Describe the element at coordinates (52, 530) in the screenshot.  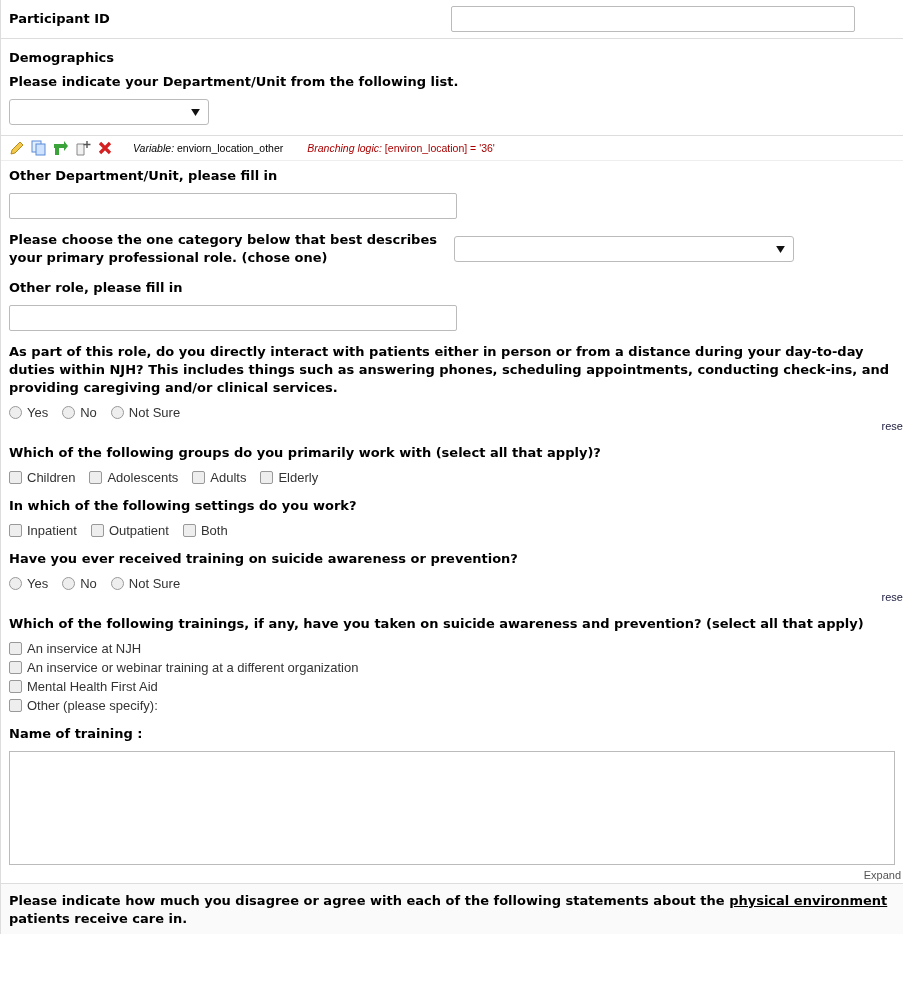
I see `option-label: Inpatient` at that location.